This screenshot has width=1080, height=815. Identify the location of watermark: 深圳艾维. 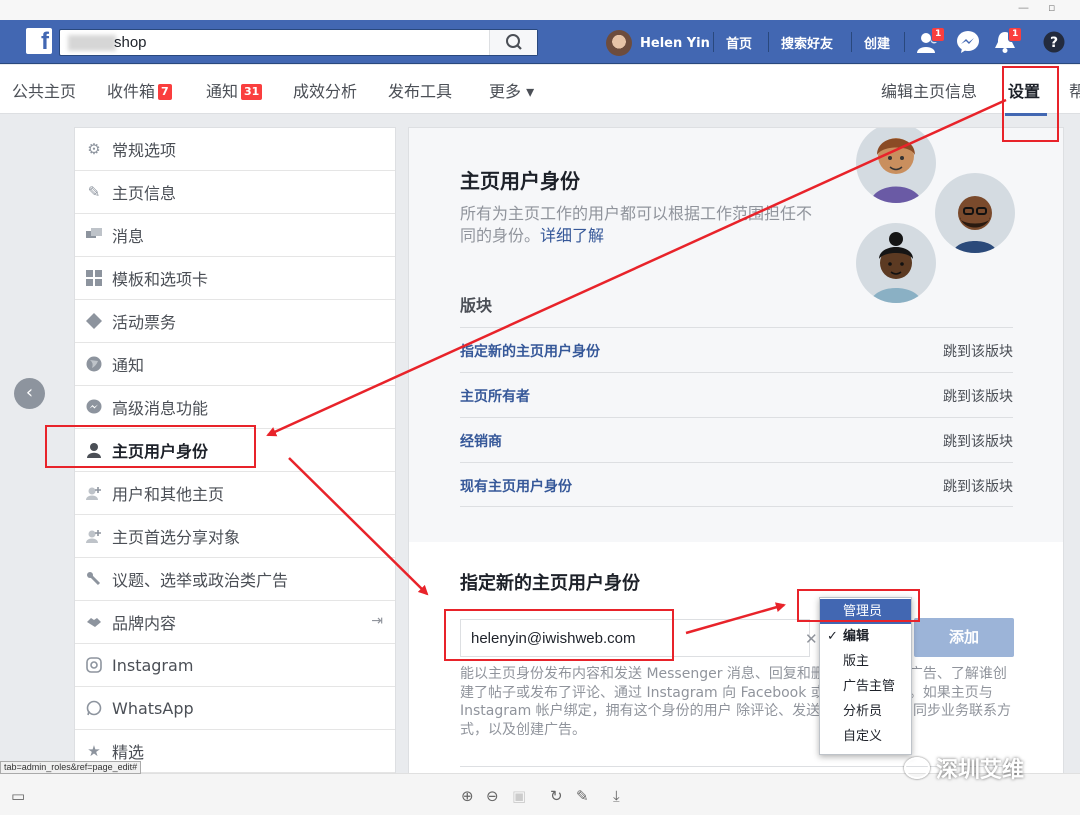
(964, 768).